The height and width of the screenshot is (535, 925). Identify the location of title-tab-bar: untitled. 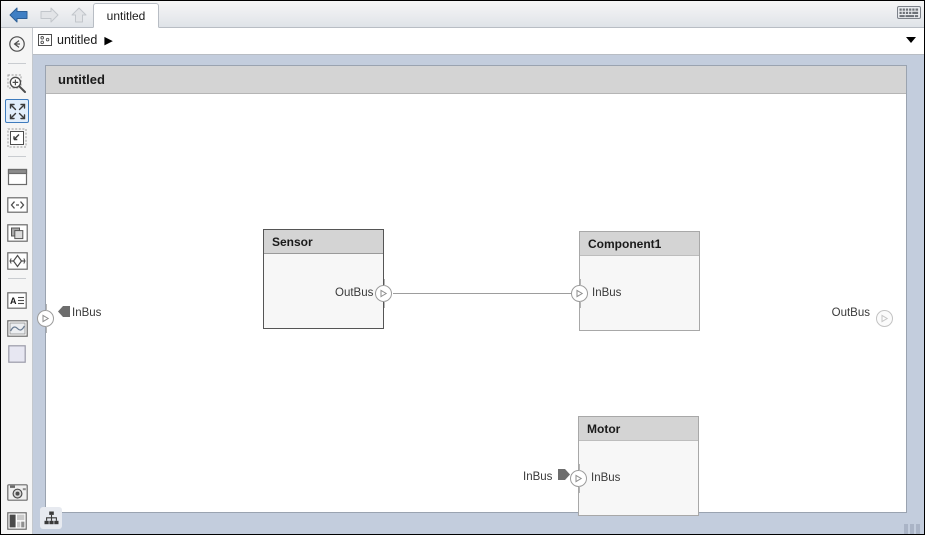
(462, 14).